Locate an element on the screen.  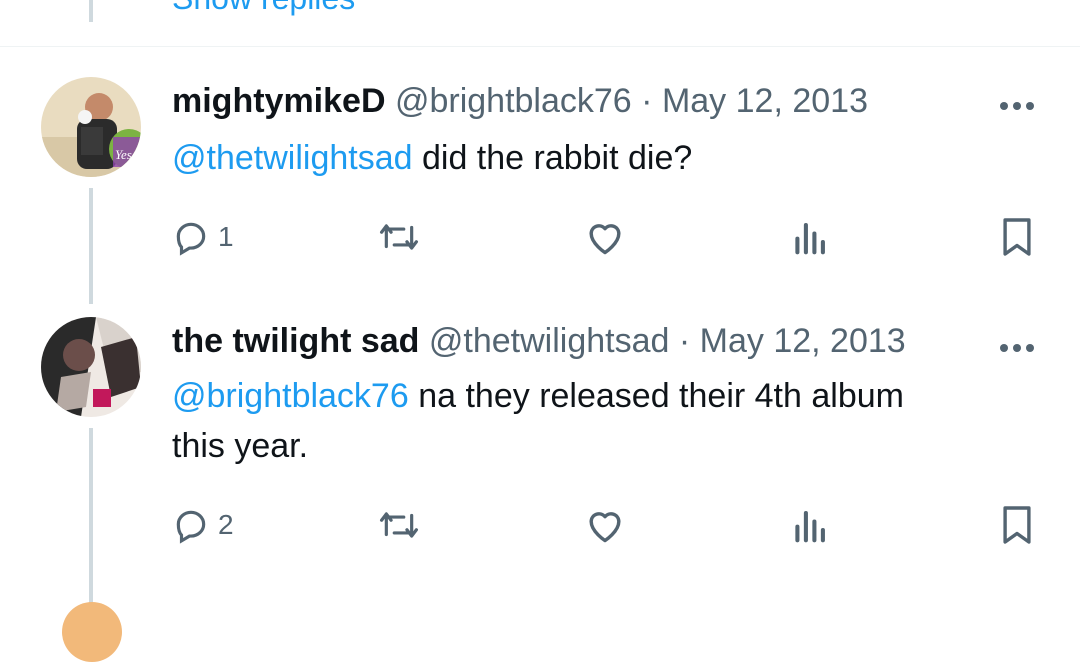
tweet-text-line: this year. is located at coordinates (240, 446).